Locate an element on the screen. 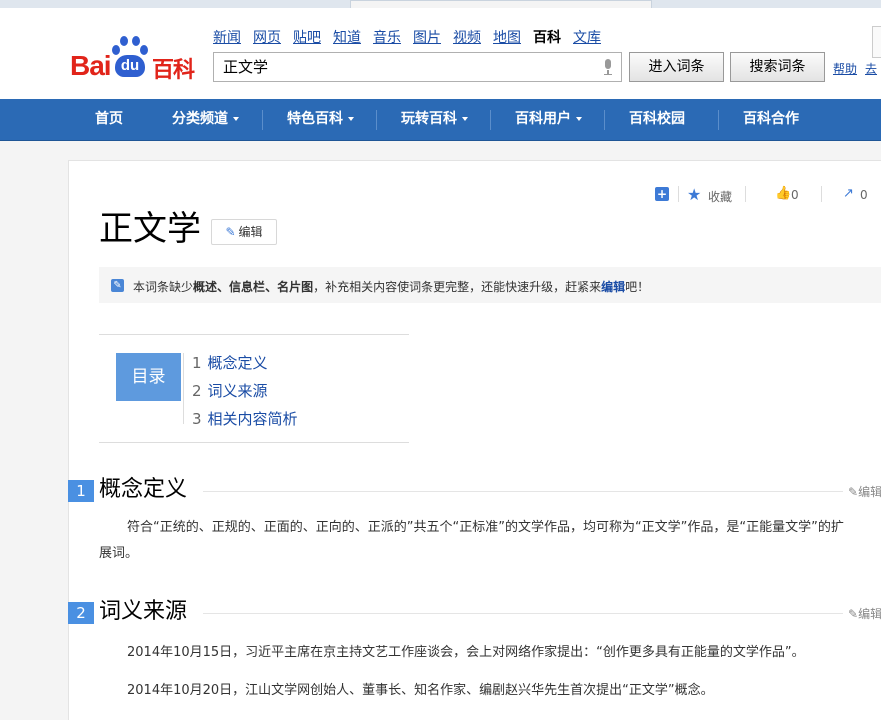  toc-item-2: 2 词义来源 is located at coordinates (230, 390).